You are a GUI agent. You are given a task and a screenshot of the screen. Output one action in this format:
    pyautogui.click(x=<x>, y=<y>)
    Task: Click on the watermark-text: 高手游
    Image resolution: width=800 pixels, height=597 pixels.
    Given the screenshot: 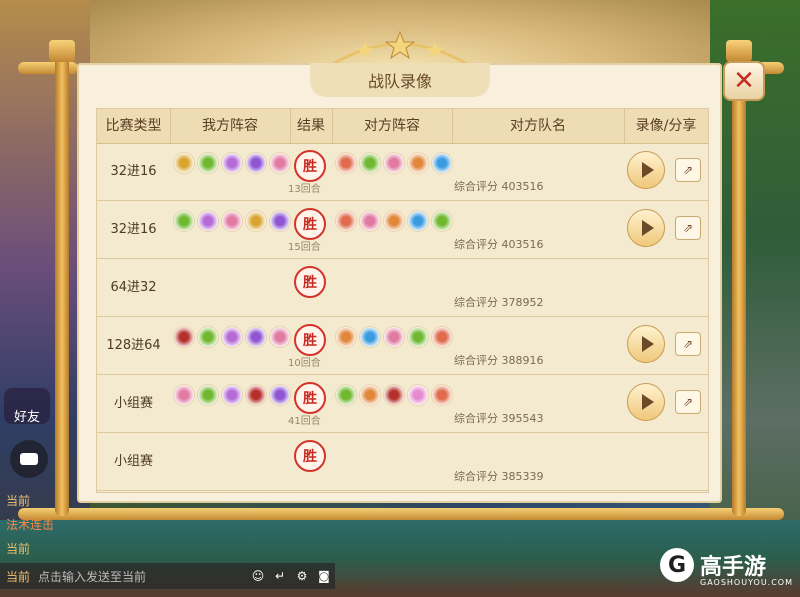 What is the action you would take?
    pyautogui.click(x=733, y=567)
    